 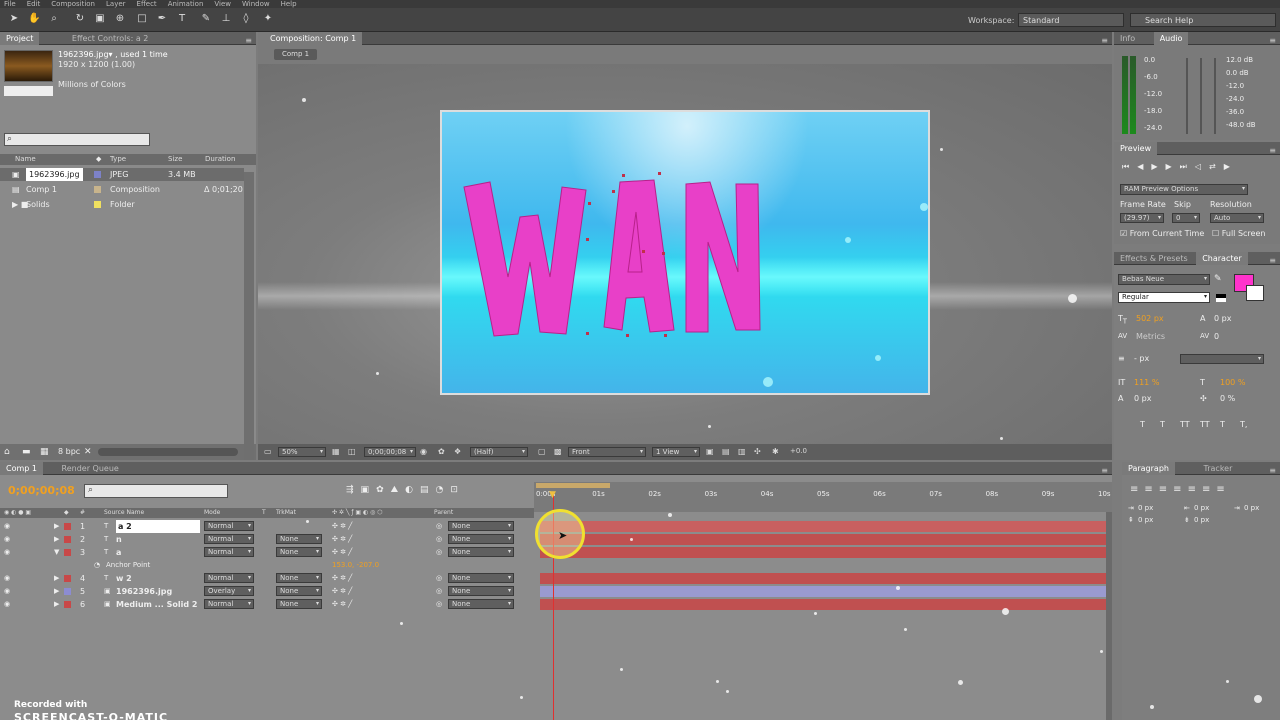 What do you see at coordinates (457, 490) in the screenshot?
I see `brainstorm-icon: ⊡` at bounding box center [457, 490].